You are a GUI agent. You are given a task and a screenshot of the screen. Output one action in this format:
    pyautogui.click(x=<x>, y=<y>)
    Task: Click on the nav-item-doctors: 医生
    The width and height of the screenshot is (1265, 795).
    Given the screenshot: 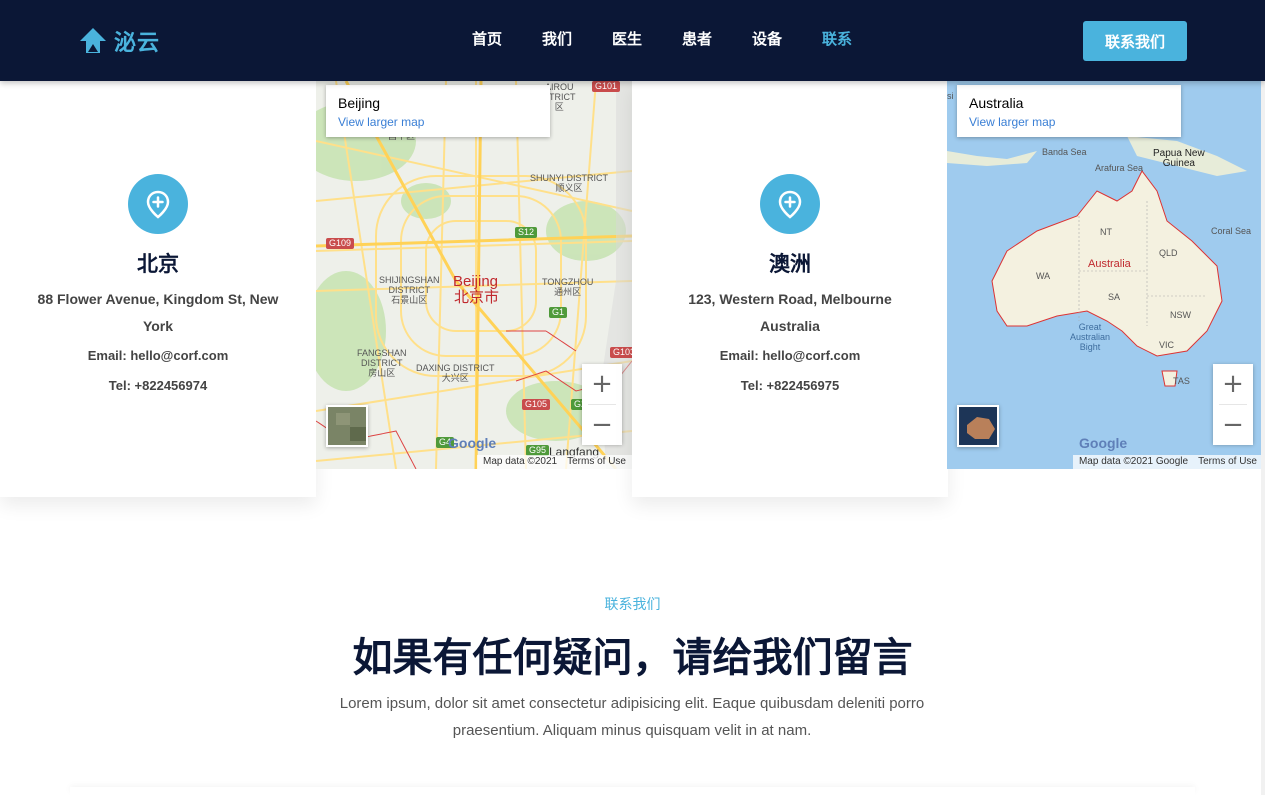 What is the action you would take?
    pyautogui.click(x=627, y=40)
    